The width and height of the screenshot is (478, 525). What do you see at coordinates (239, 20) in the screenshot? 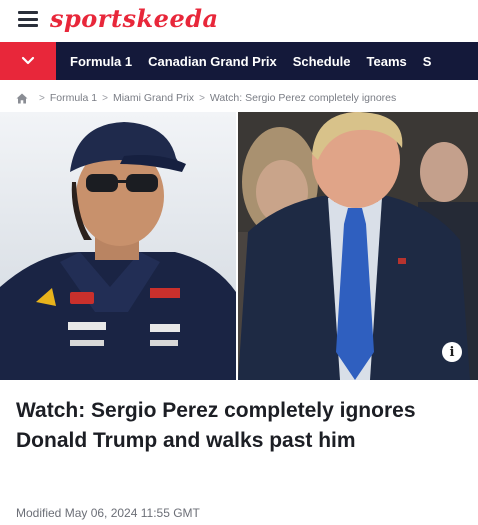
I see `site-header: sportskeeda` at bounding box center [239, 20].